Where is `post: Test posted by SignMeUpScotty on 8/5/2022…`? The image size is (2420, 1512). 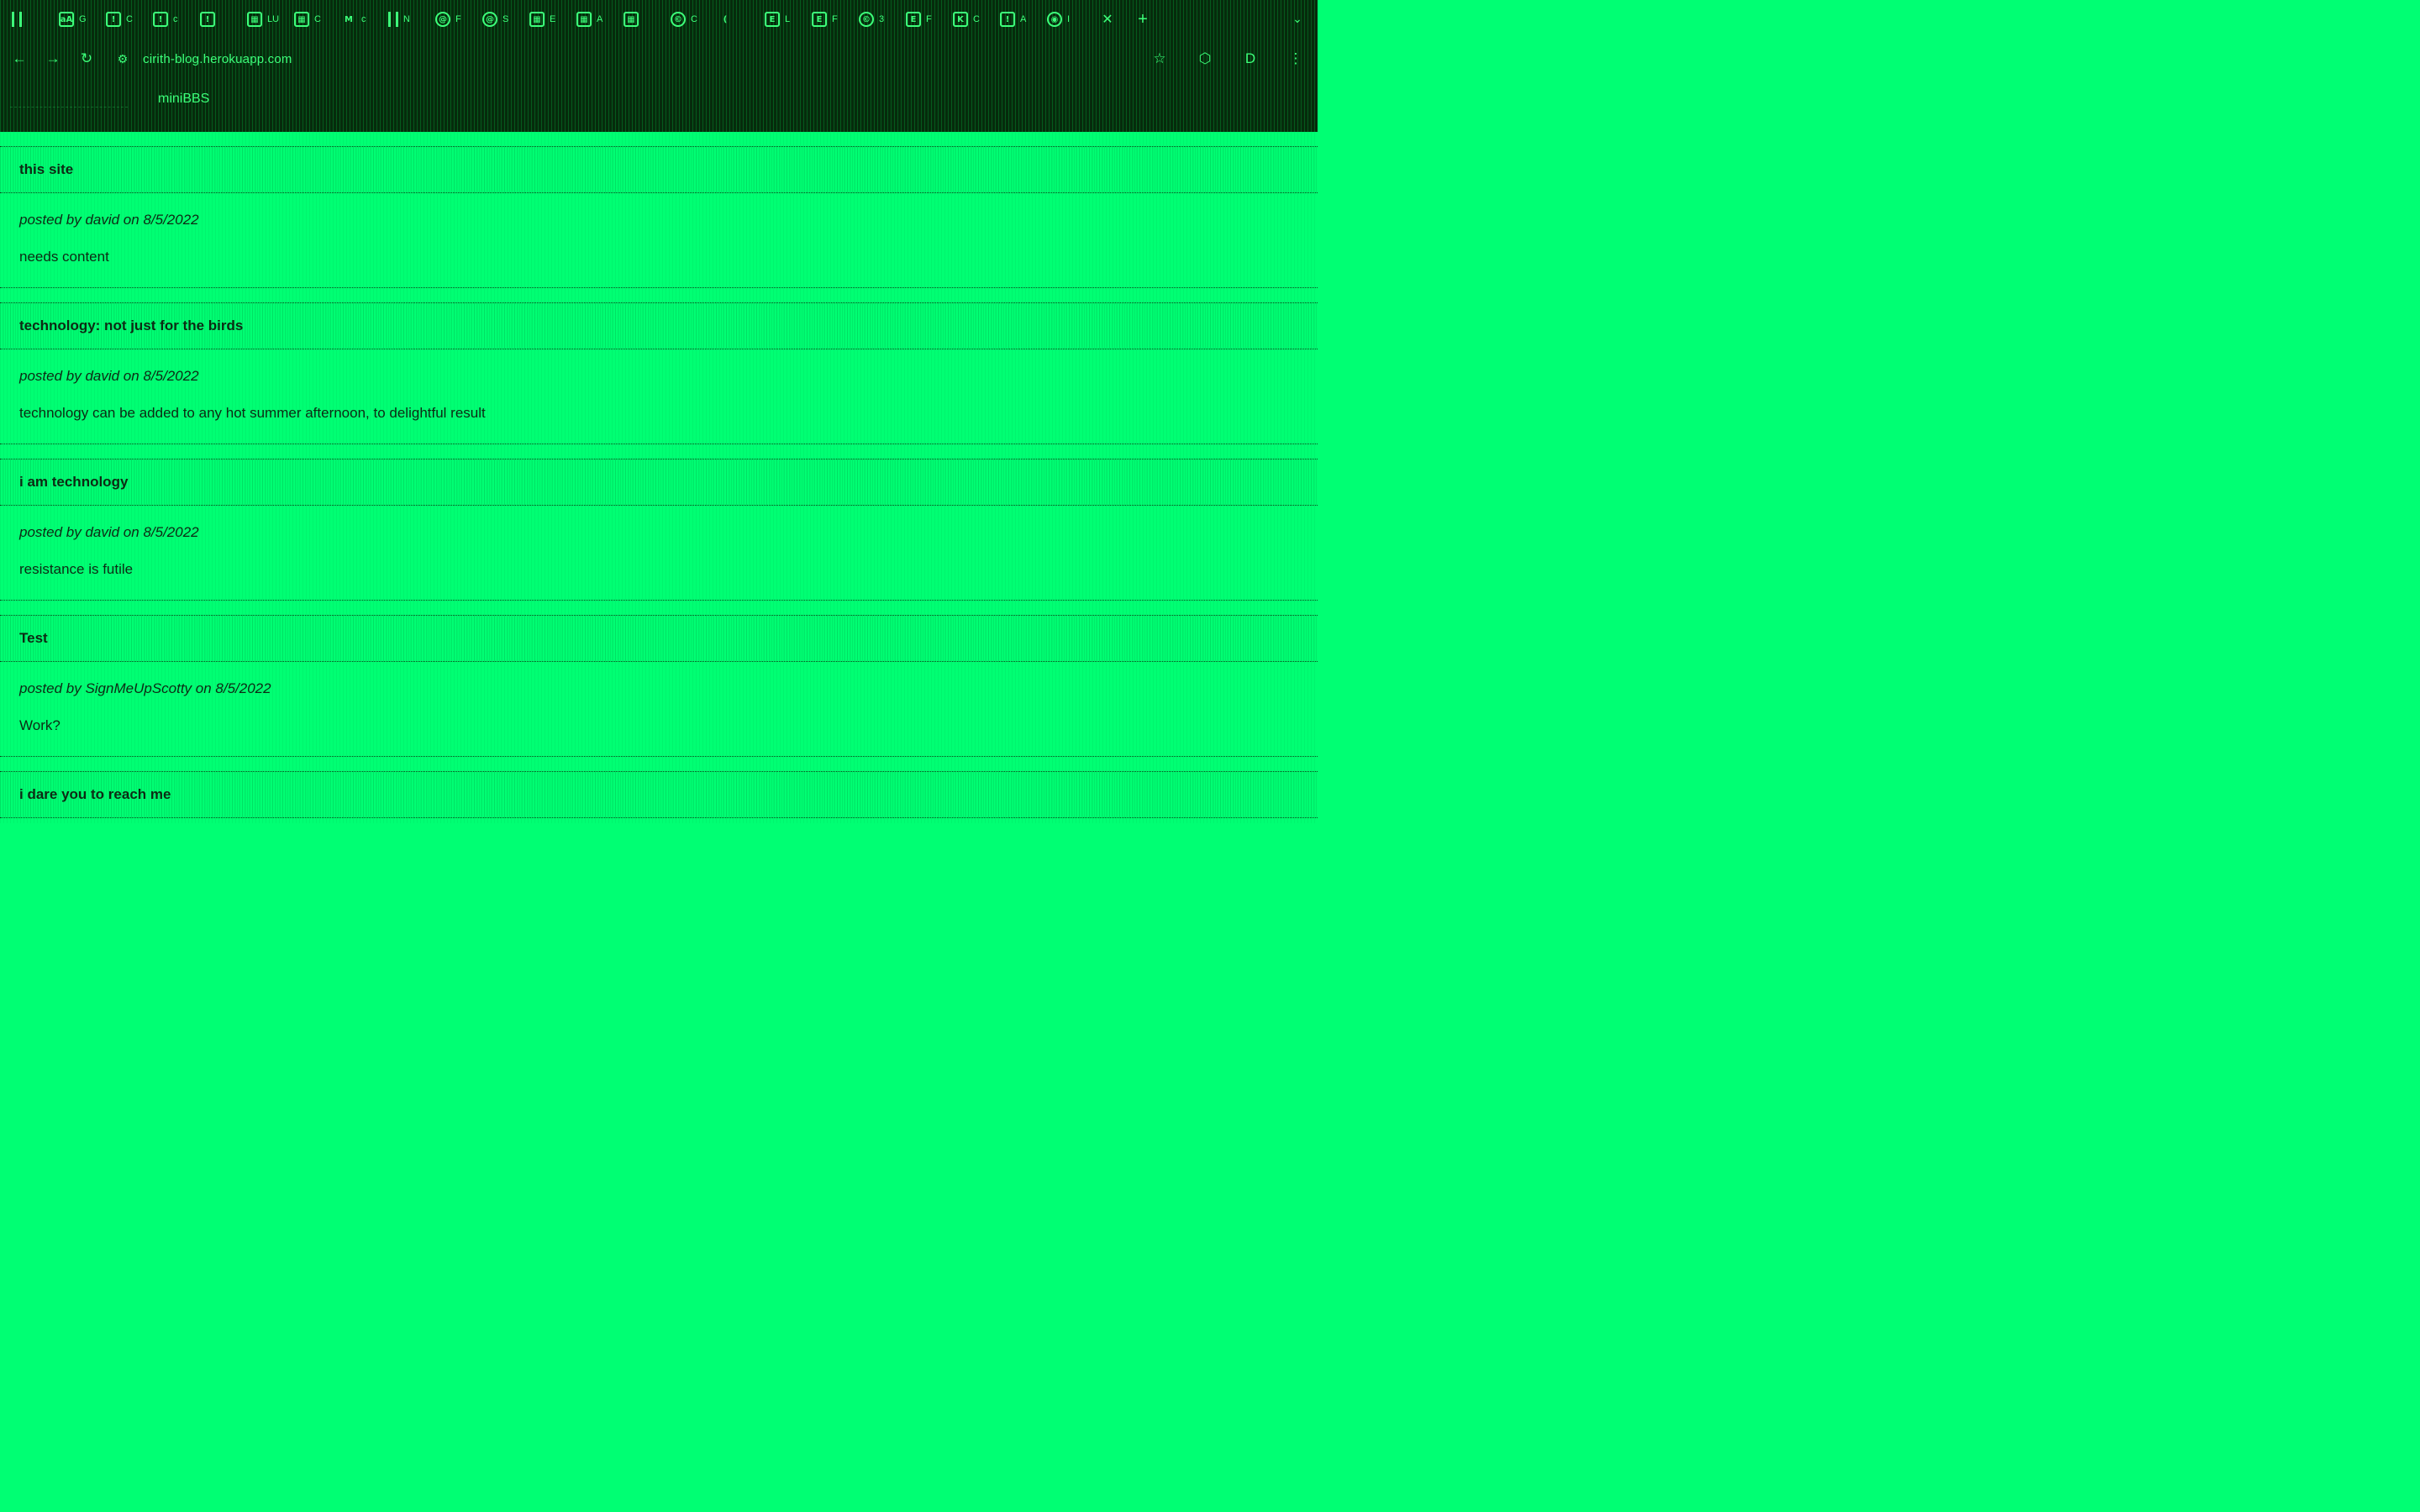
post: Test posted by SignMeUpScotty on 8/5/2022… is located at coordinates (659, 686).